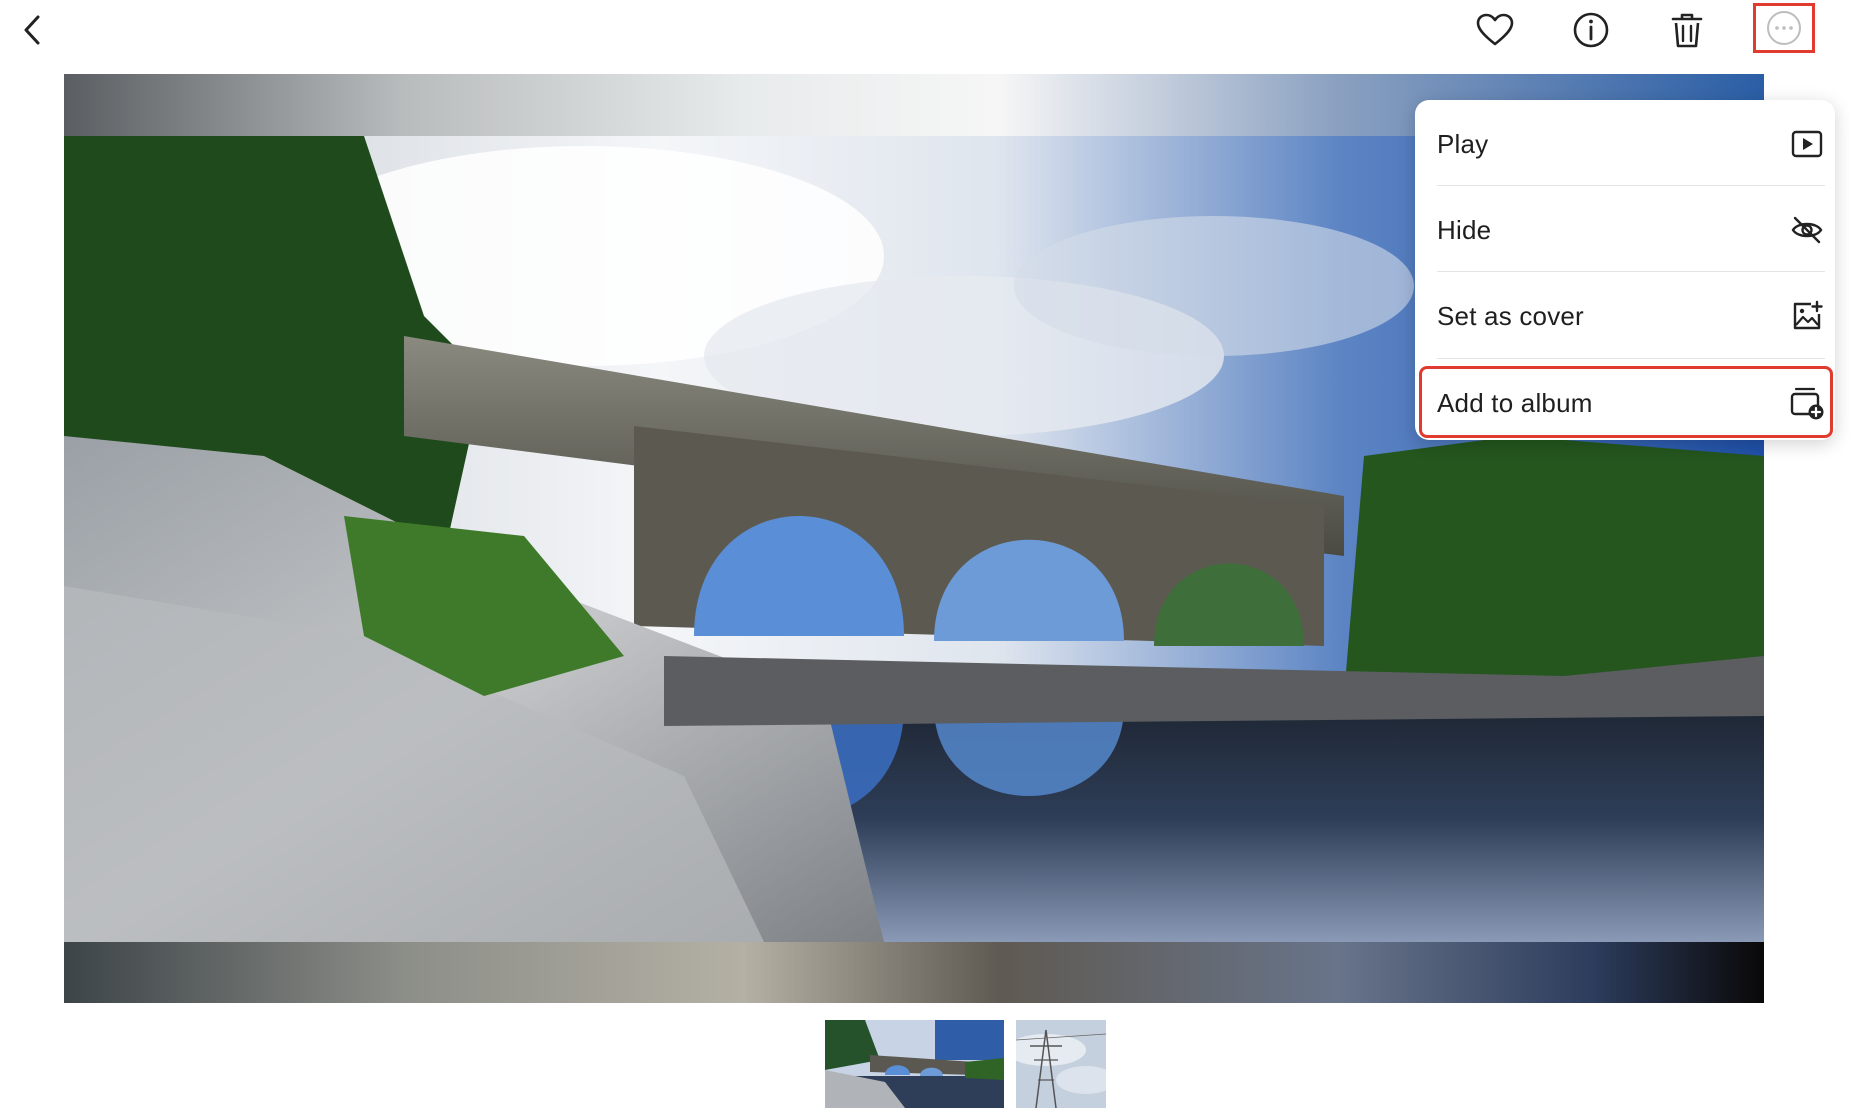 This screenshot has height=1115, width=1850. I want to click on favorite-button, so click(1495, 30).